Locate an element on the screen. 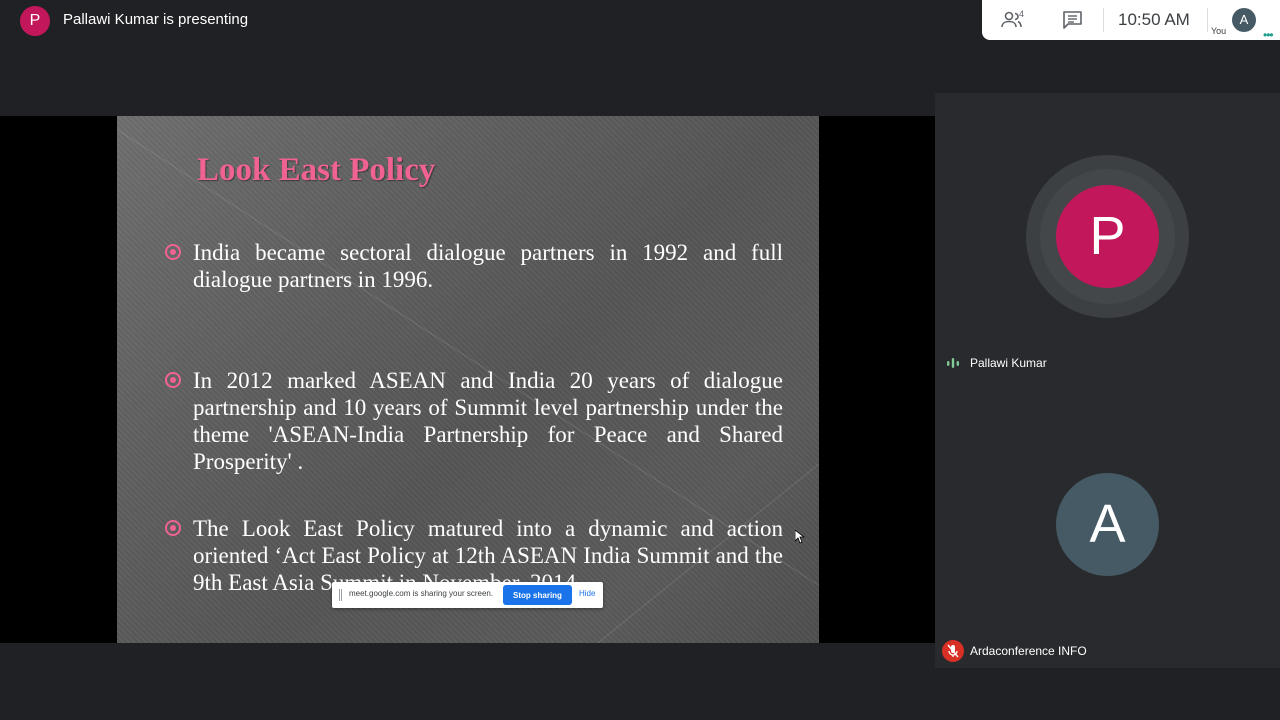  people-count: 4 is located at coordinates (1022, 14).